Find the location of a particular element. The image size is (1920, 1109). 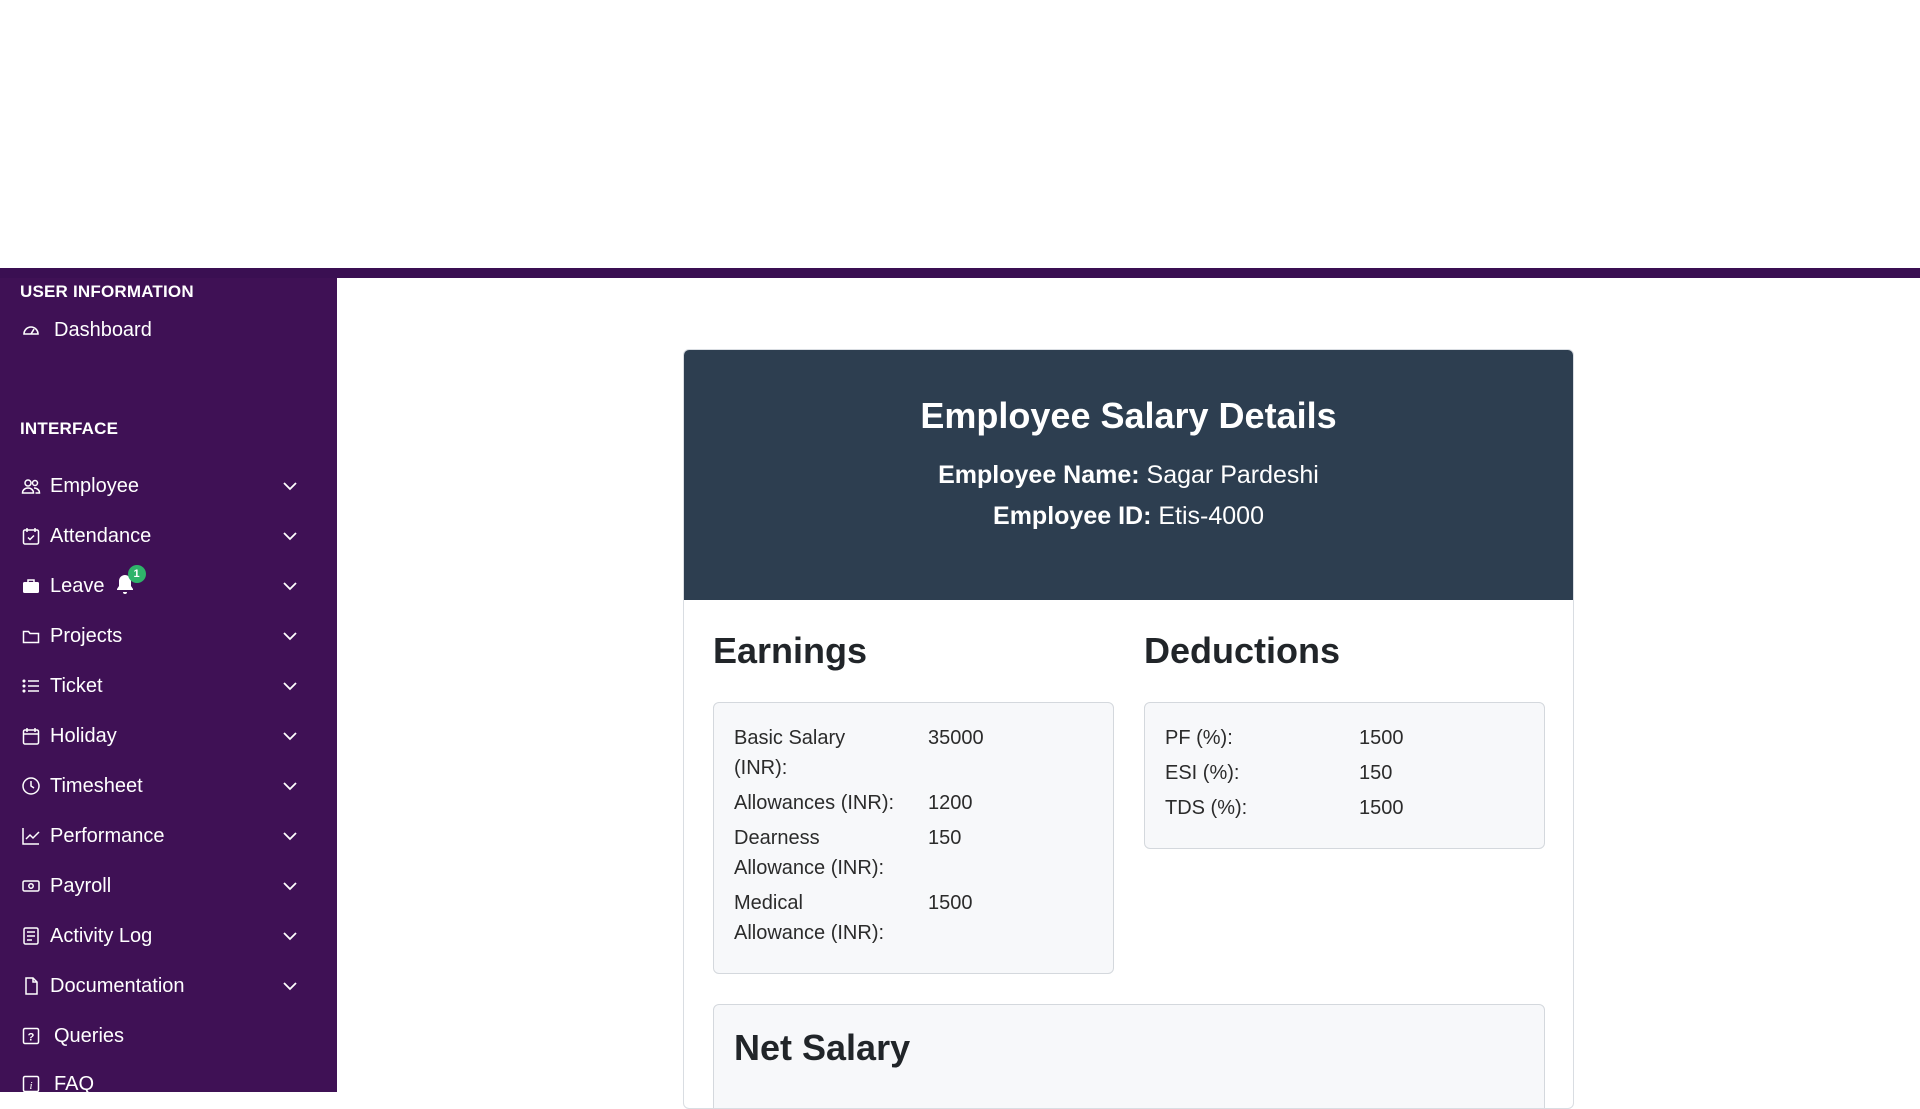

page-title: Employee Salary Details is located at coordinates (1128, 415).